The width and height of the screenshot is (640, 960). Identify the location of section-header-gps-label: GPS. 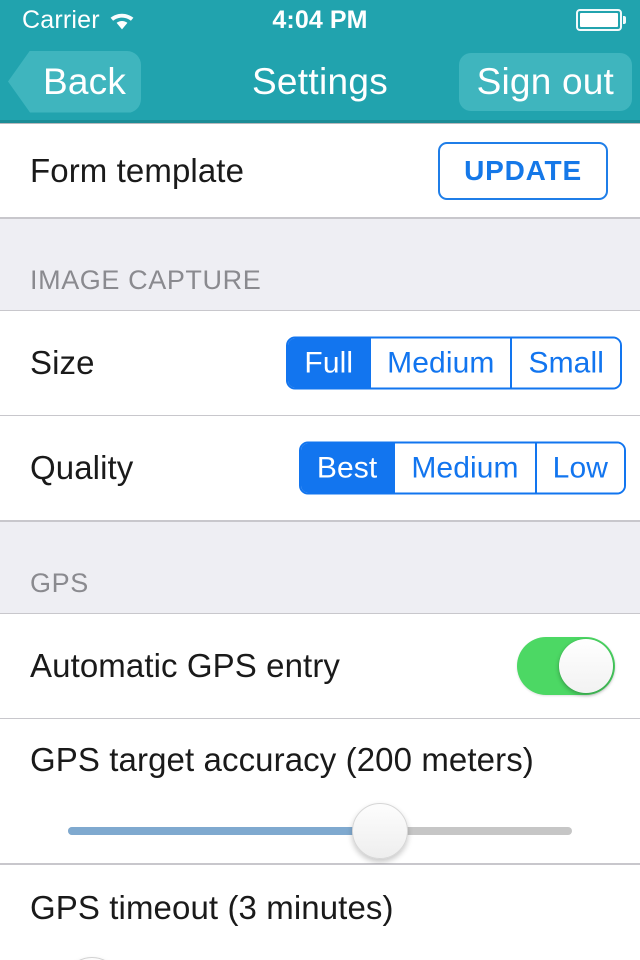
(59, 583).